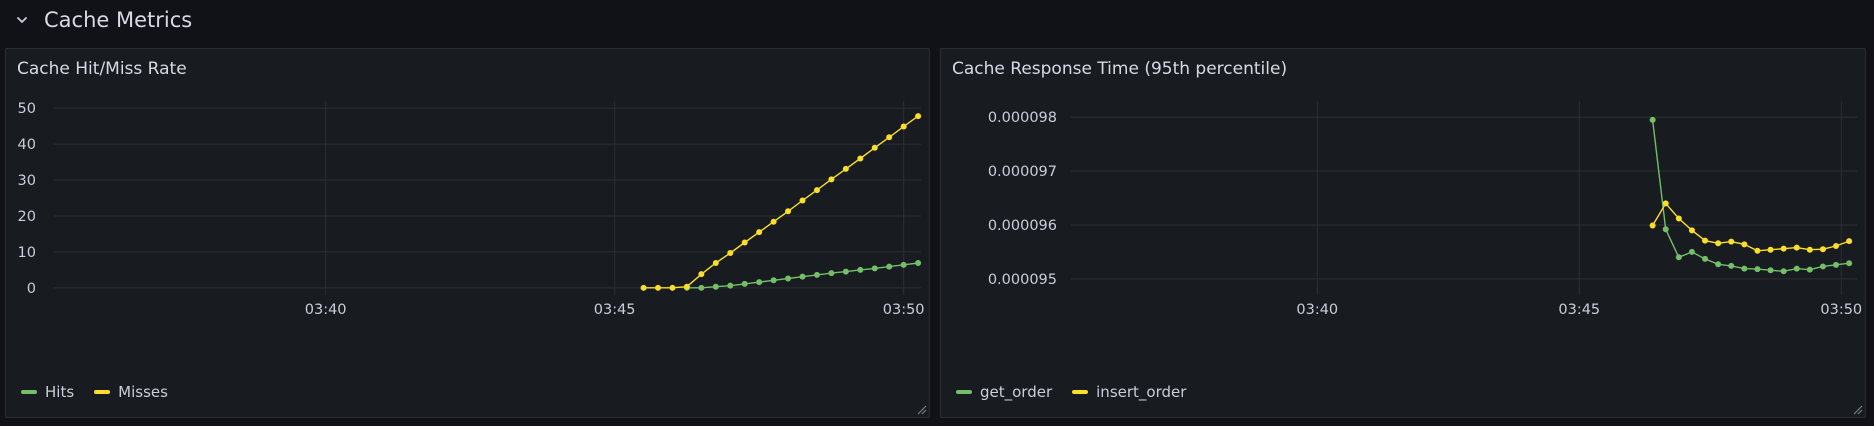  I want to click on legend: Hits Misses, so click(94, 392).